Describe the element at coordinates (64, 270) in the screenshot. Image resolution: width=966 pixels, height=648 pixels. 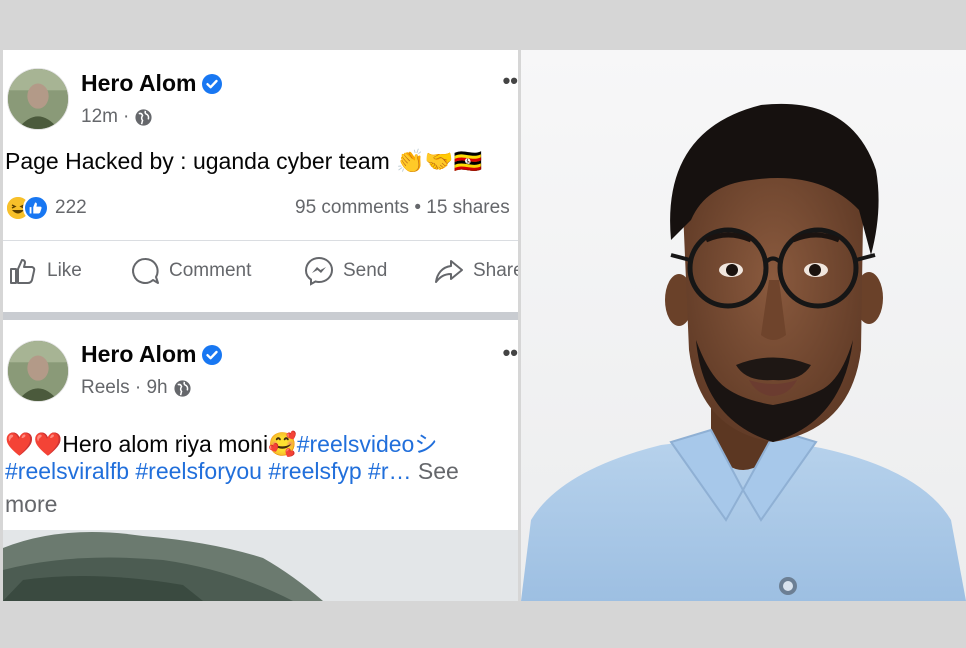
I see `like-label: Like` at that location.